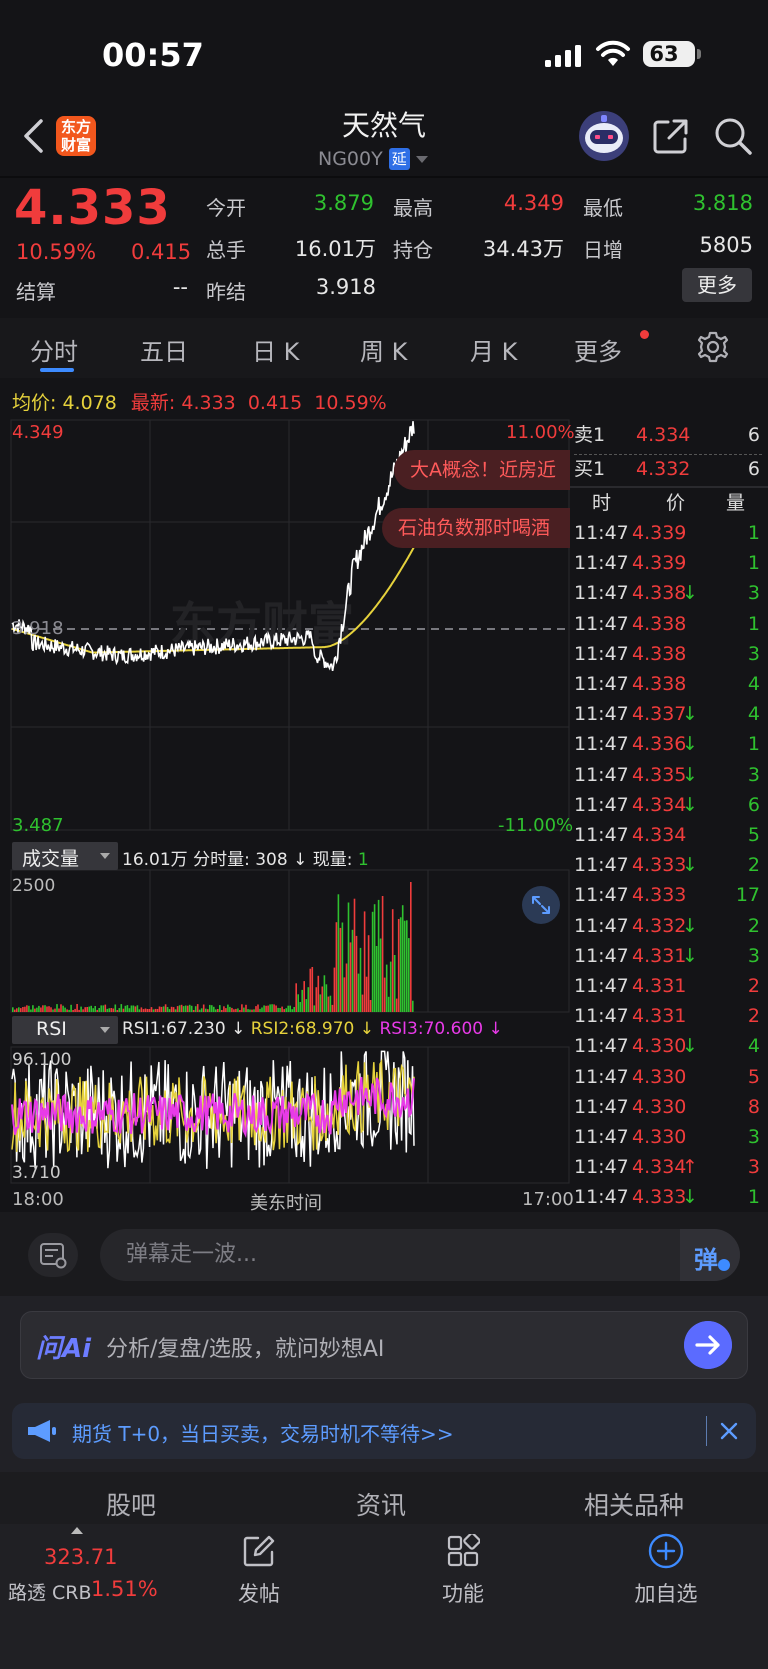 This screenshot has height=1669, width=768. Describe the element at coordinates (669, 956) in the screenshot. I see `tick-row: 11:47 4.331 ↓ 3` at that location.